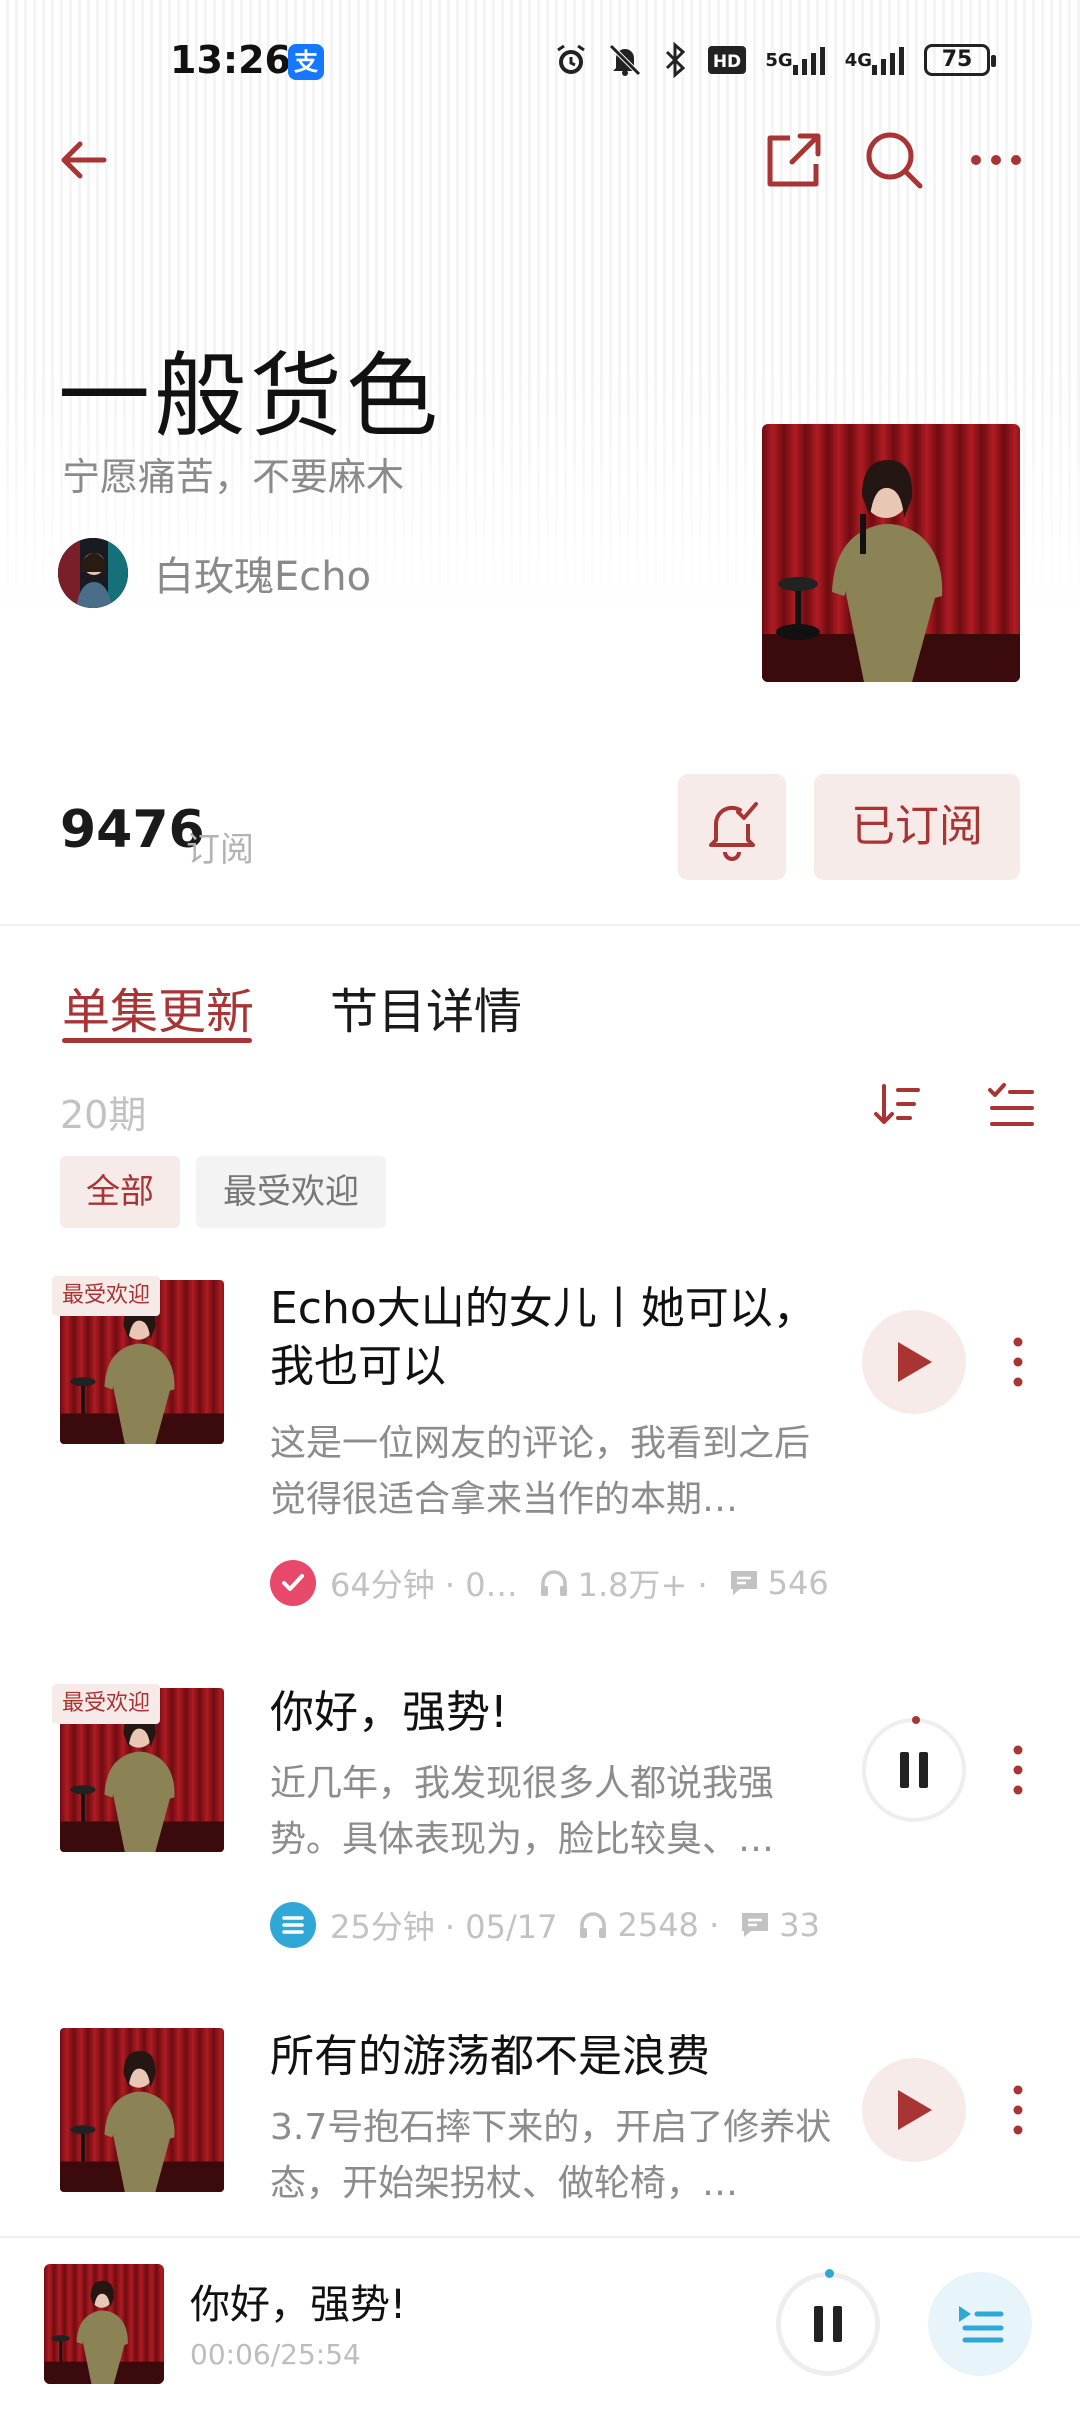  Describe the element at coordinates (798, 1583) in the screenshot. I see `episode-comments: 546` at that location.